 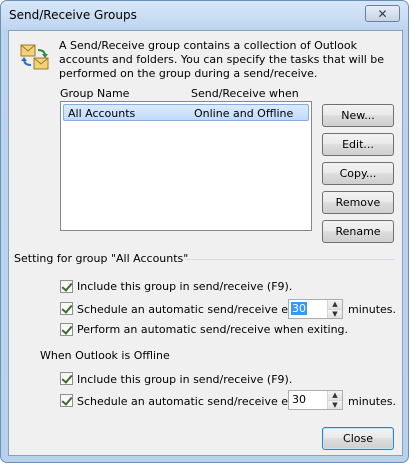 What do you see at coordinates (315, 400) in the screenshot?
I see `offline-minutes-stepper: 30 ▲ ▼` at bounding box center [315, 400].